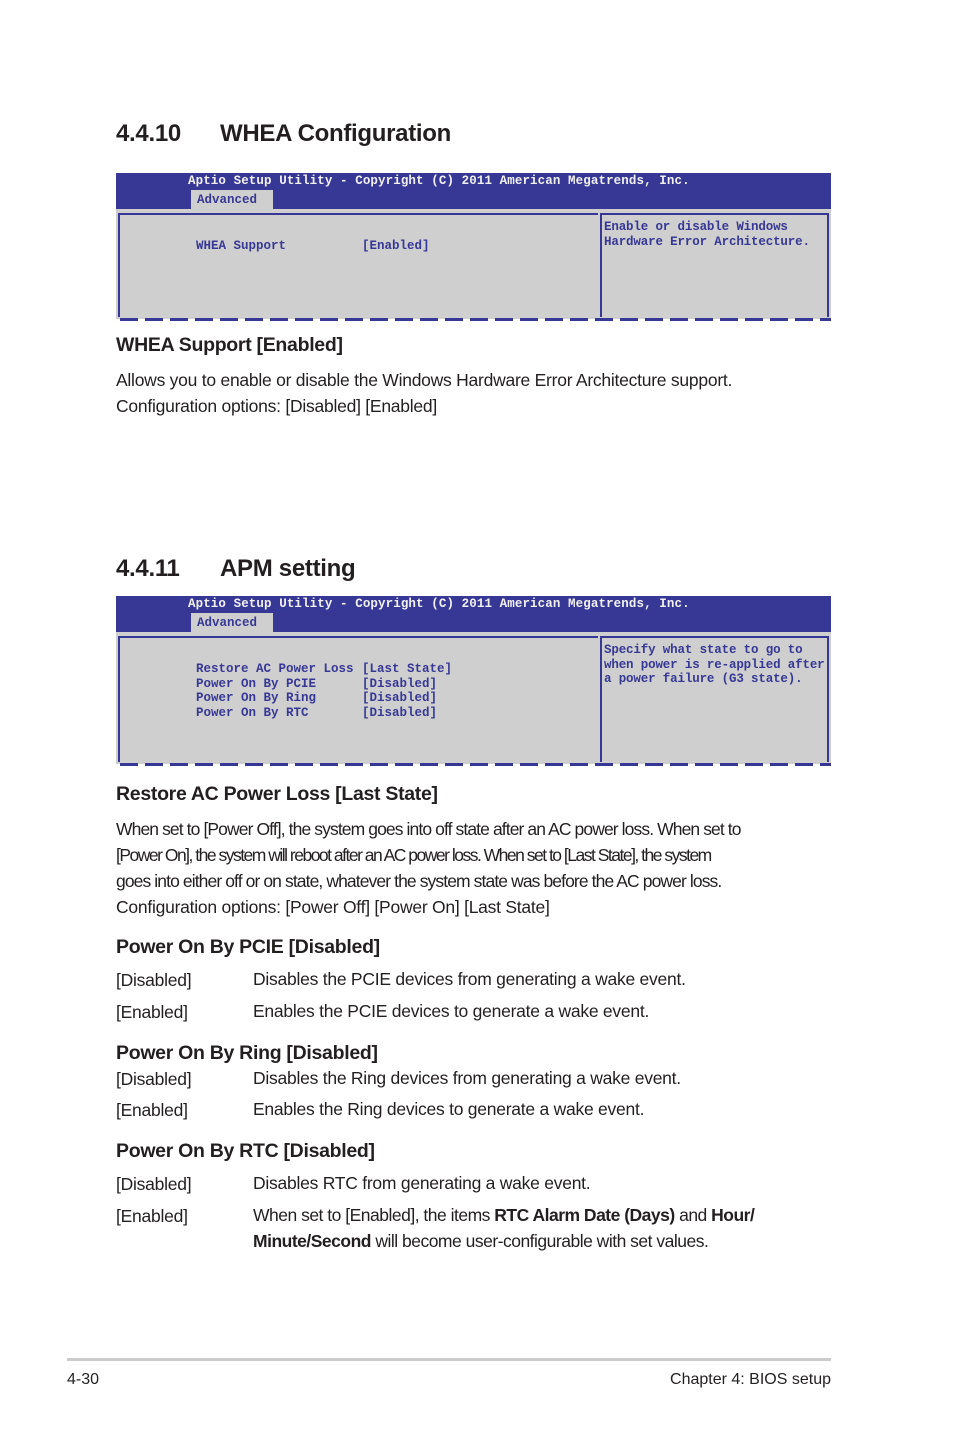  Describe the element at coordinates (396, 246) in the screenshot. I see `bios-item-value: [Enabled]` at that location.